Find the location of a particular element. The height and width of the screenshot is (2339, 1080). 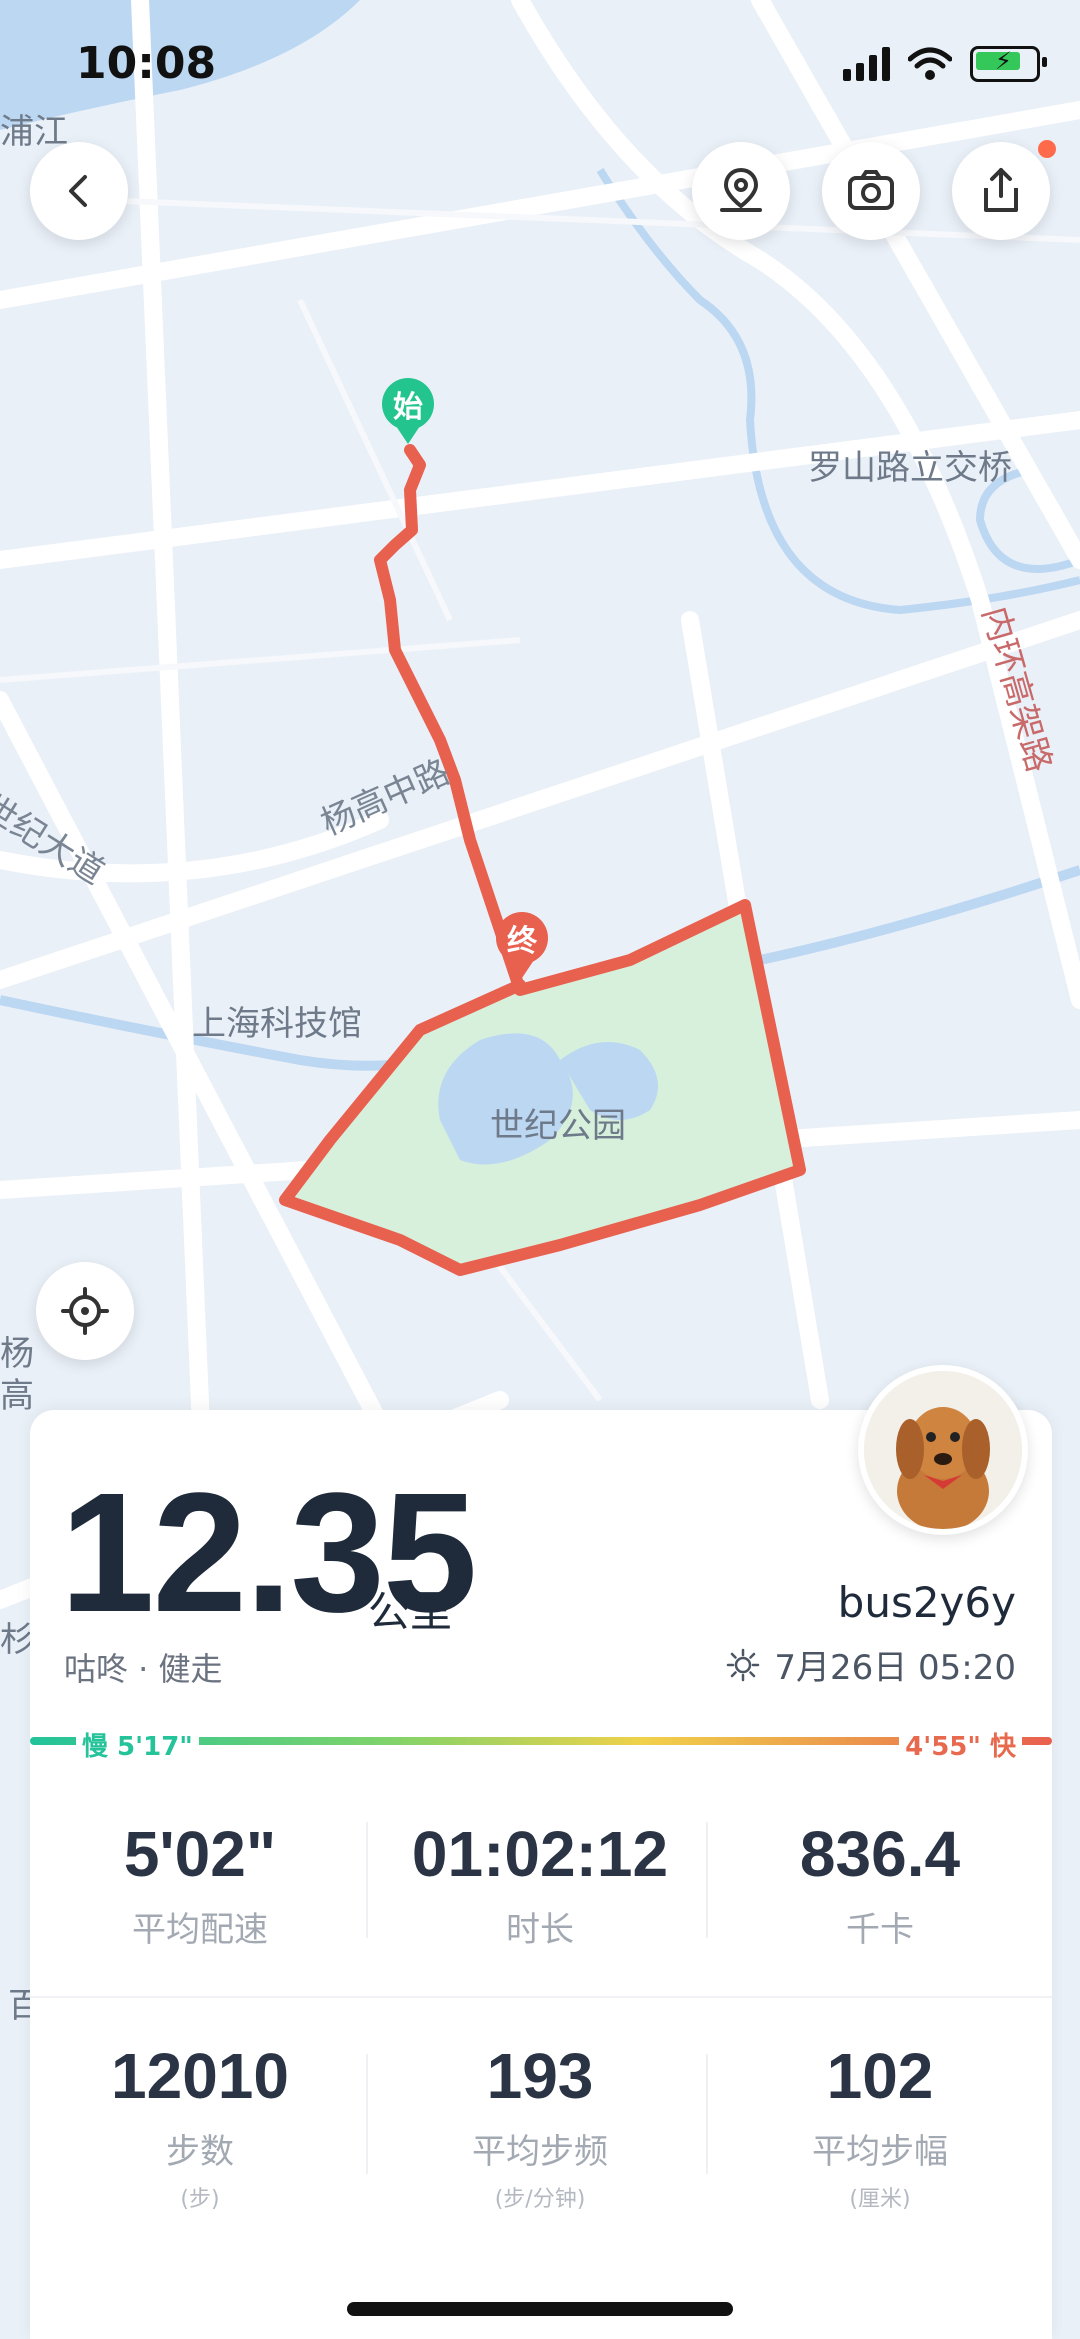

home-indicator is located at coordinates (540, 2309).